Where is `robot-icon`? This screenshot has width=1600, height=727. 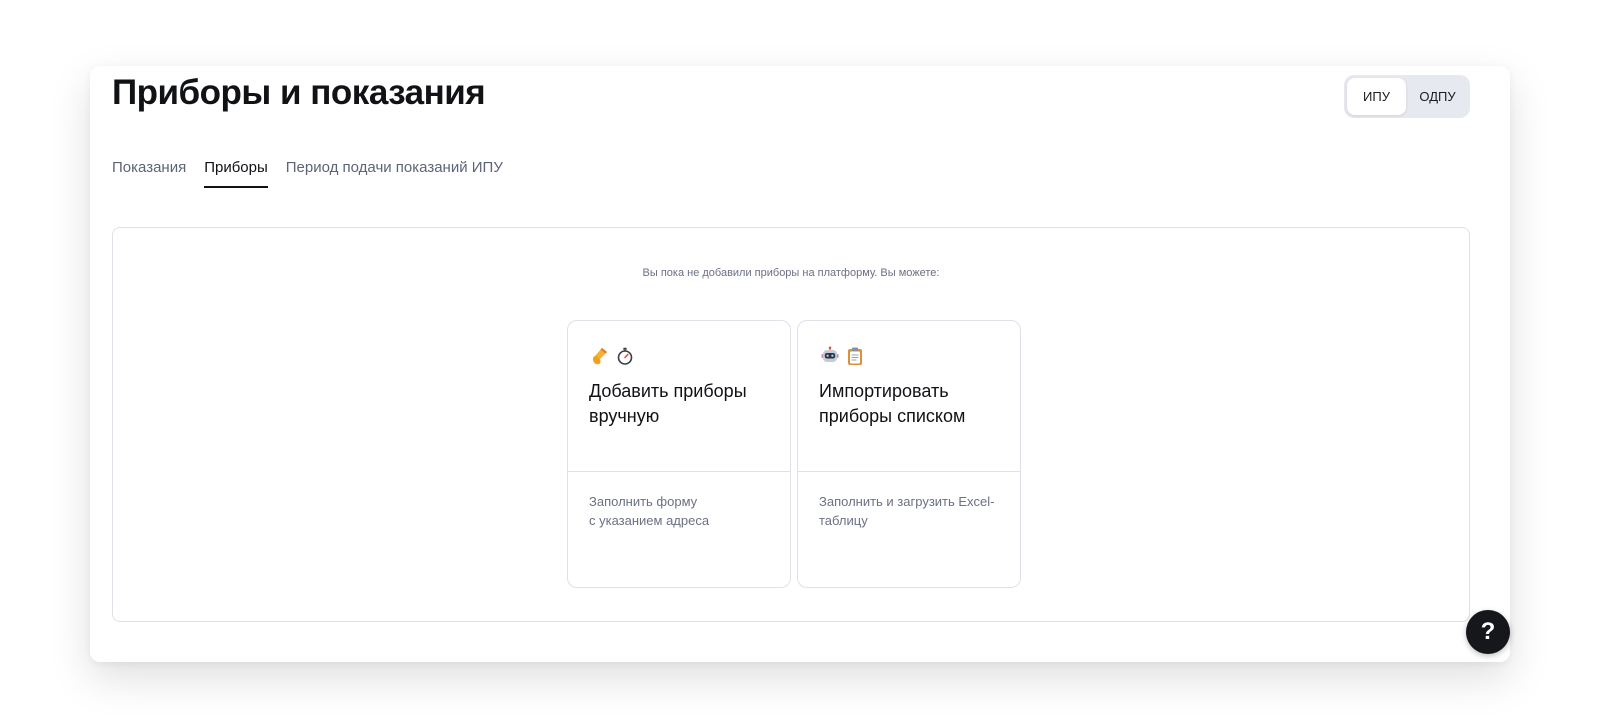
robot-icon is located at coordinates (830, 354).